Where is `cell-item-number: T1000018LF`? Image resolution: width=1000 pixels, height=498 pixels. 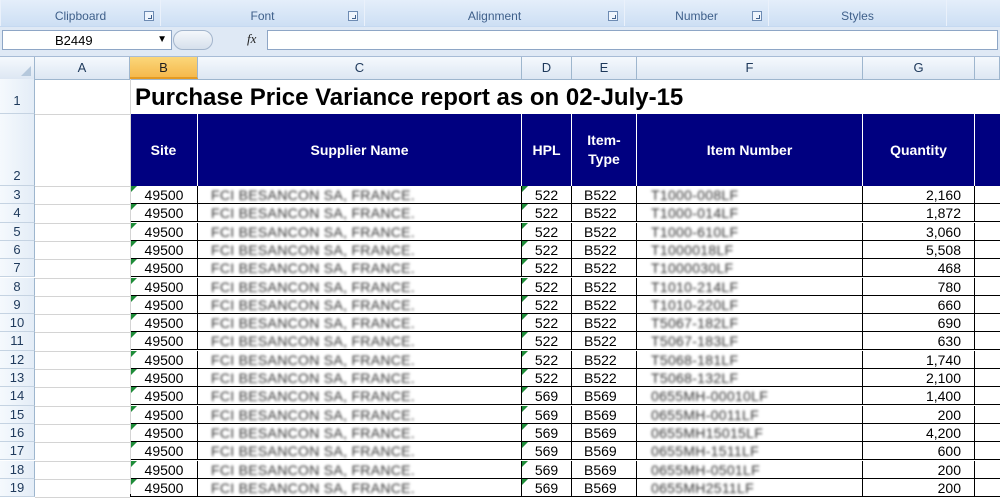
cell-item-number: T1000018LF is located at coordinates (750, 249).